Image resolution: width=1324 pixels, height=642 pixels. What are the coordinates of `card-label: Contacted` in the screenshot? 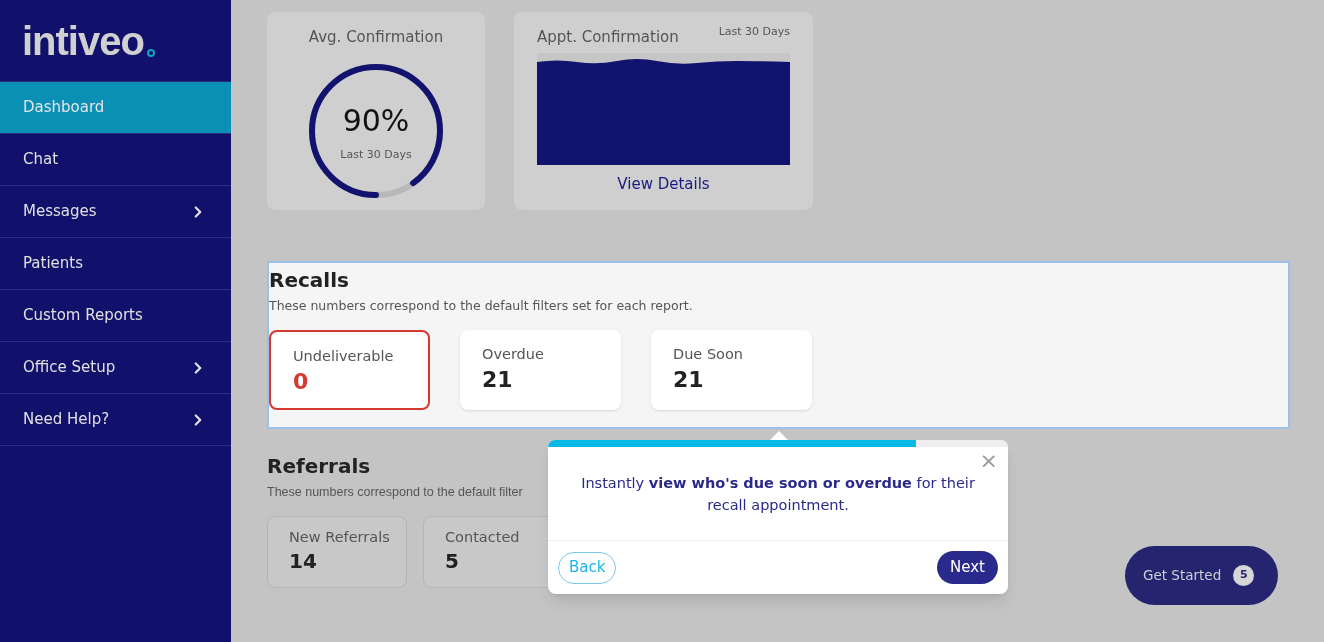 It's located at (483, 537).